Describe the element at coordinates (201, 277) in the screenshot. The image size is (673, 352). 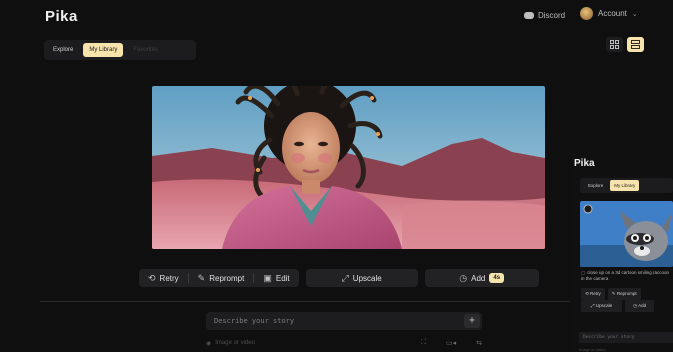
I see `reprompt-icon: ✎` at that location.